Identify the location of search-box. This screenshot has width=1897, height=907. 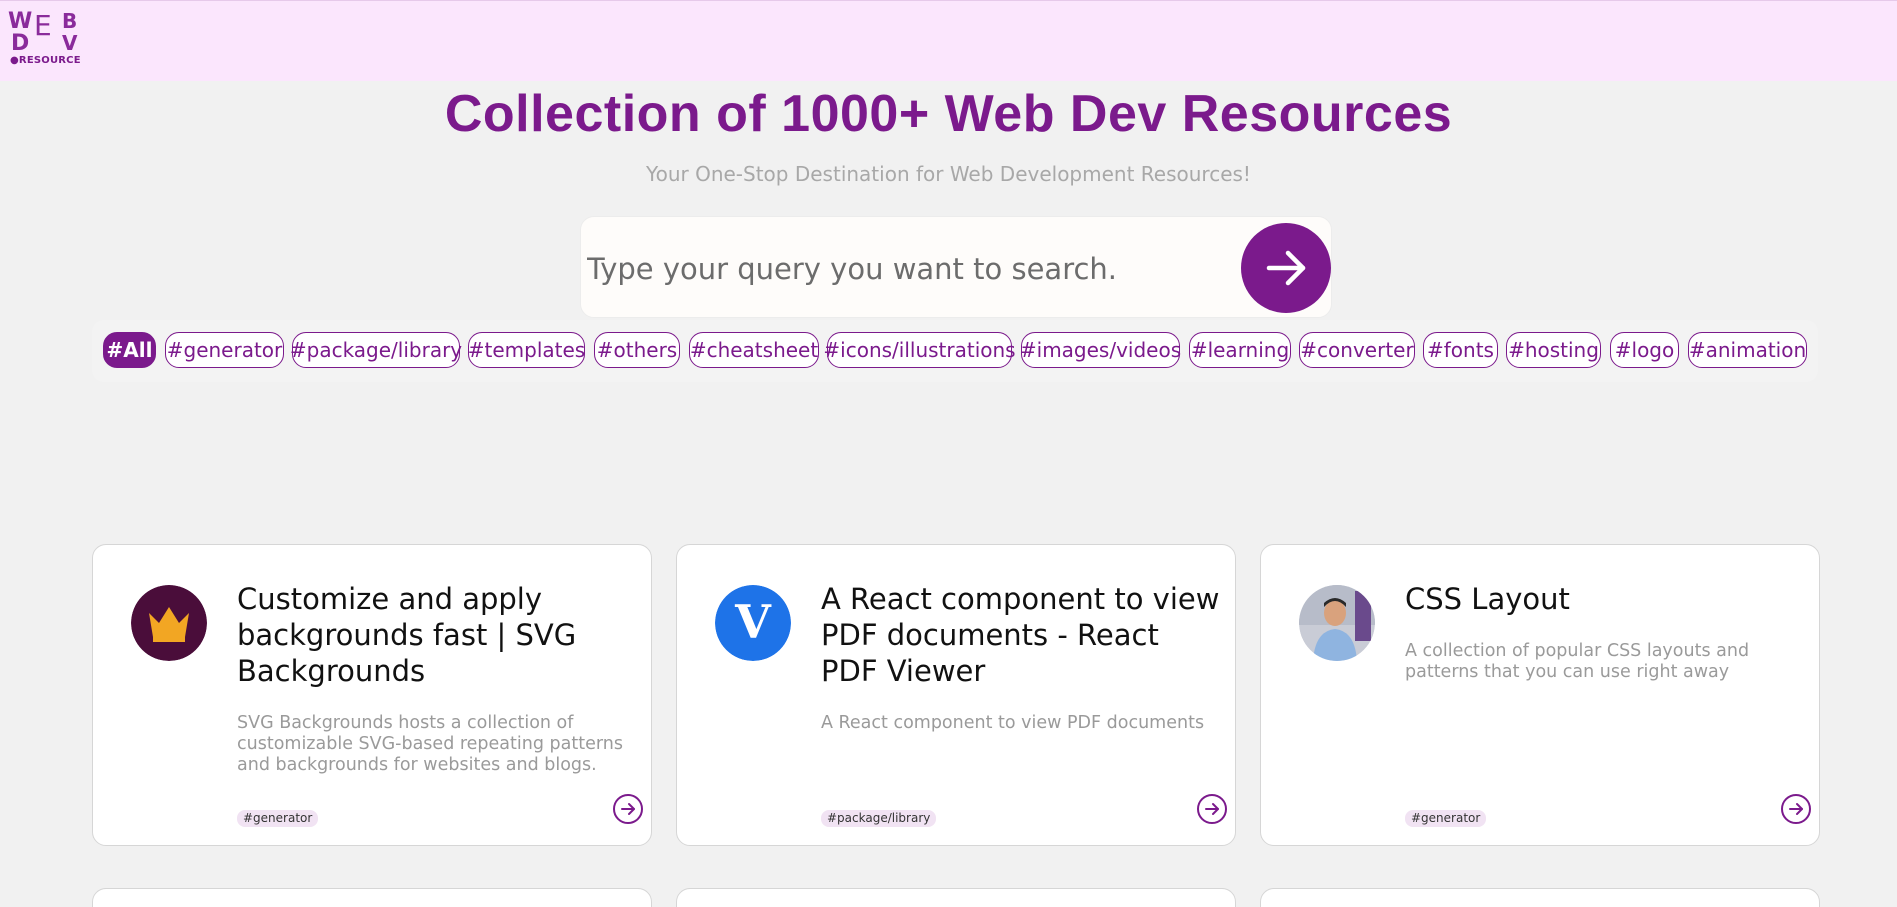
(956, 267).